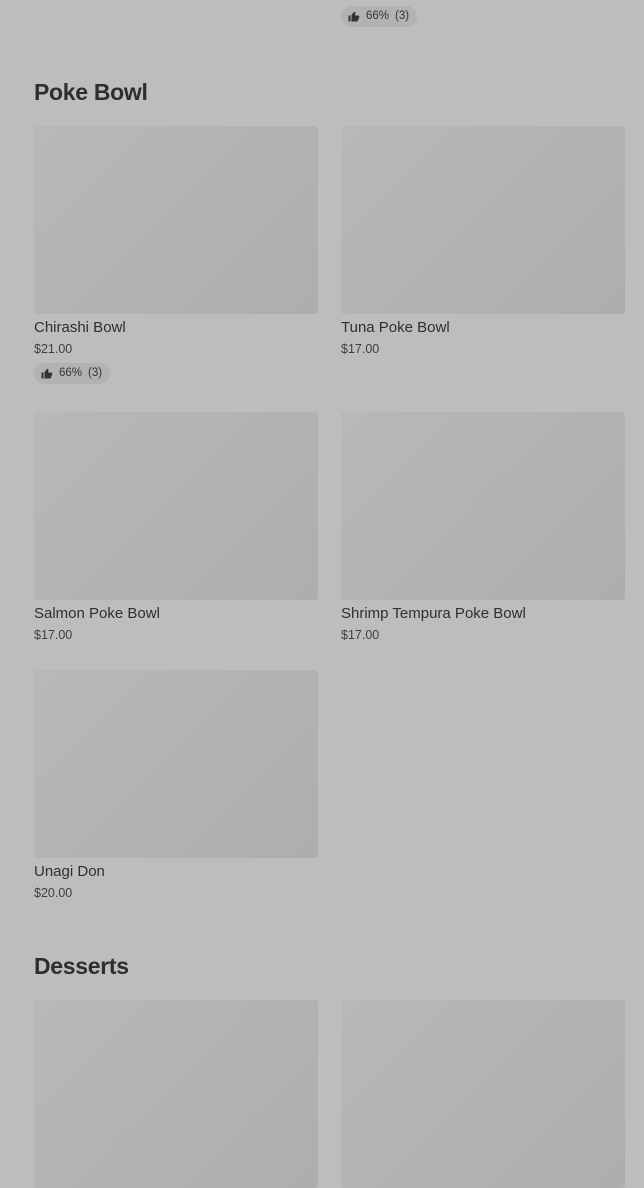  Describe the element at coordinates (91, 92) in the screenshot. I see `section-title-poke-bowl: Poke Bowl` at that location.